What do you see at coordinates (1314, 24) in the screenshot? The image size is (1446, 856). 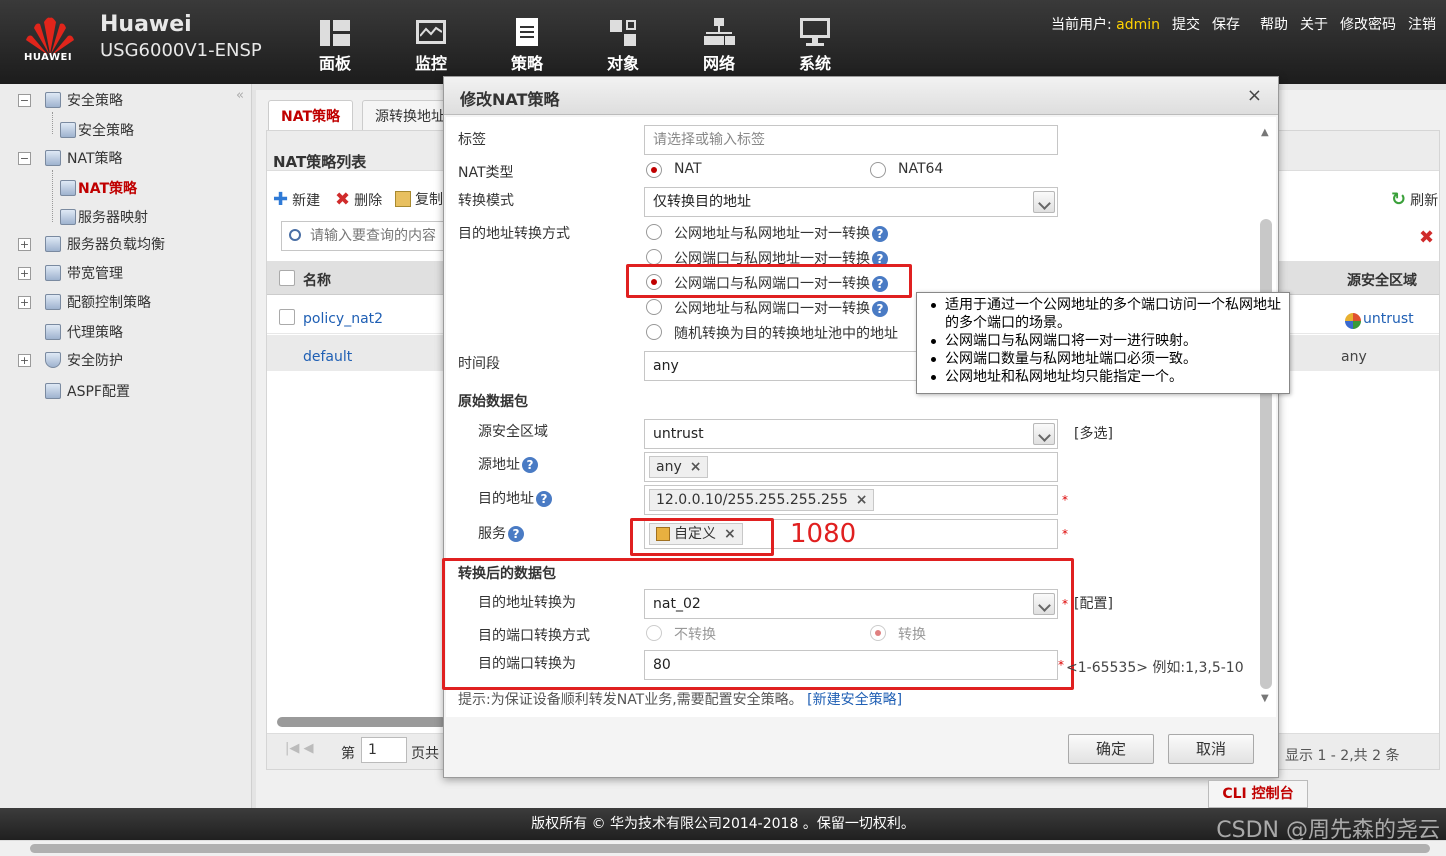 I see `about-link: 关于` at bounding box center [1314, 24].